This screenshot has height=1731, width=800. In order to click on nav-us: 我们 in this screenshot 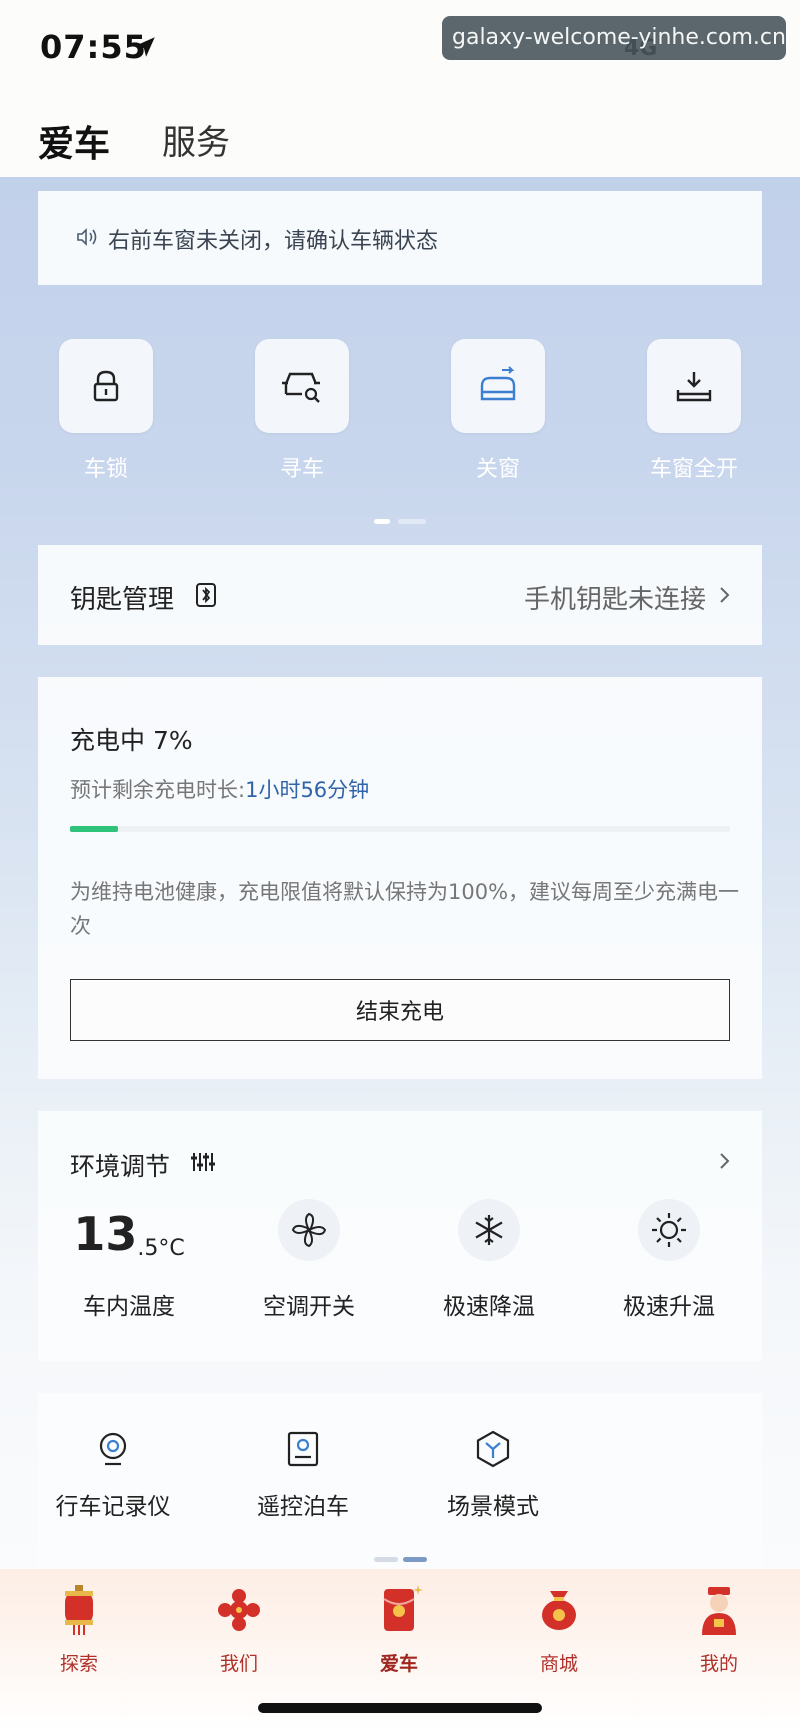, I will do `click(239, 1629)`.